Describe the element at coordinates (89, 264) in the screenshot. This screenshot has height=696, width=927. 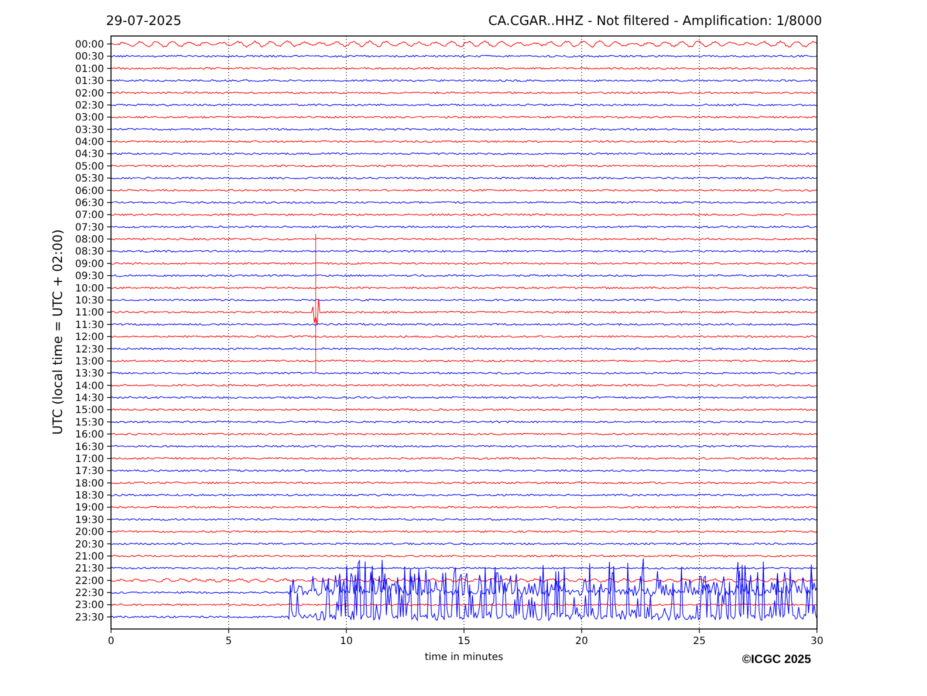
I see `hour-label: 09:00` at that location.